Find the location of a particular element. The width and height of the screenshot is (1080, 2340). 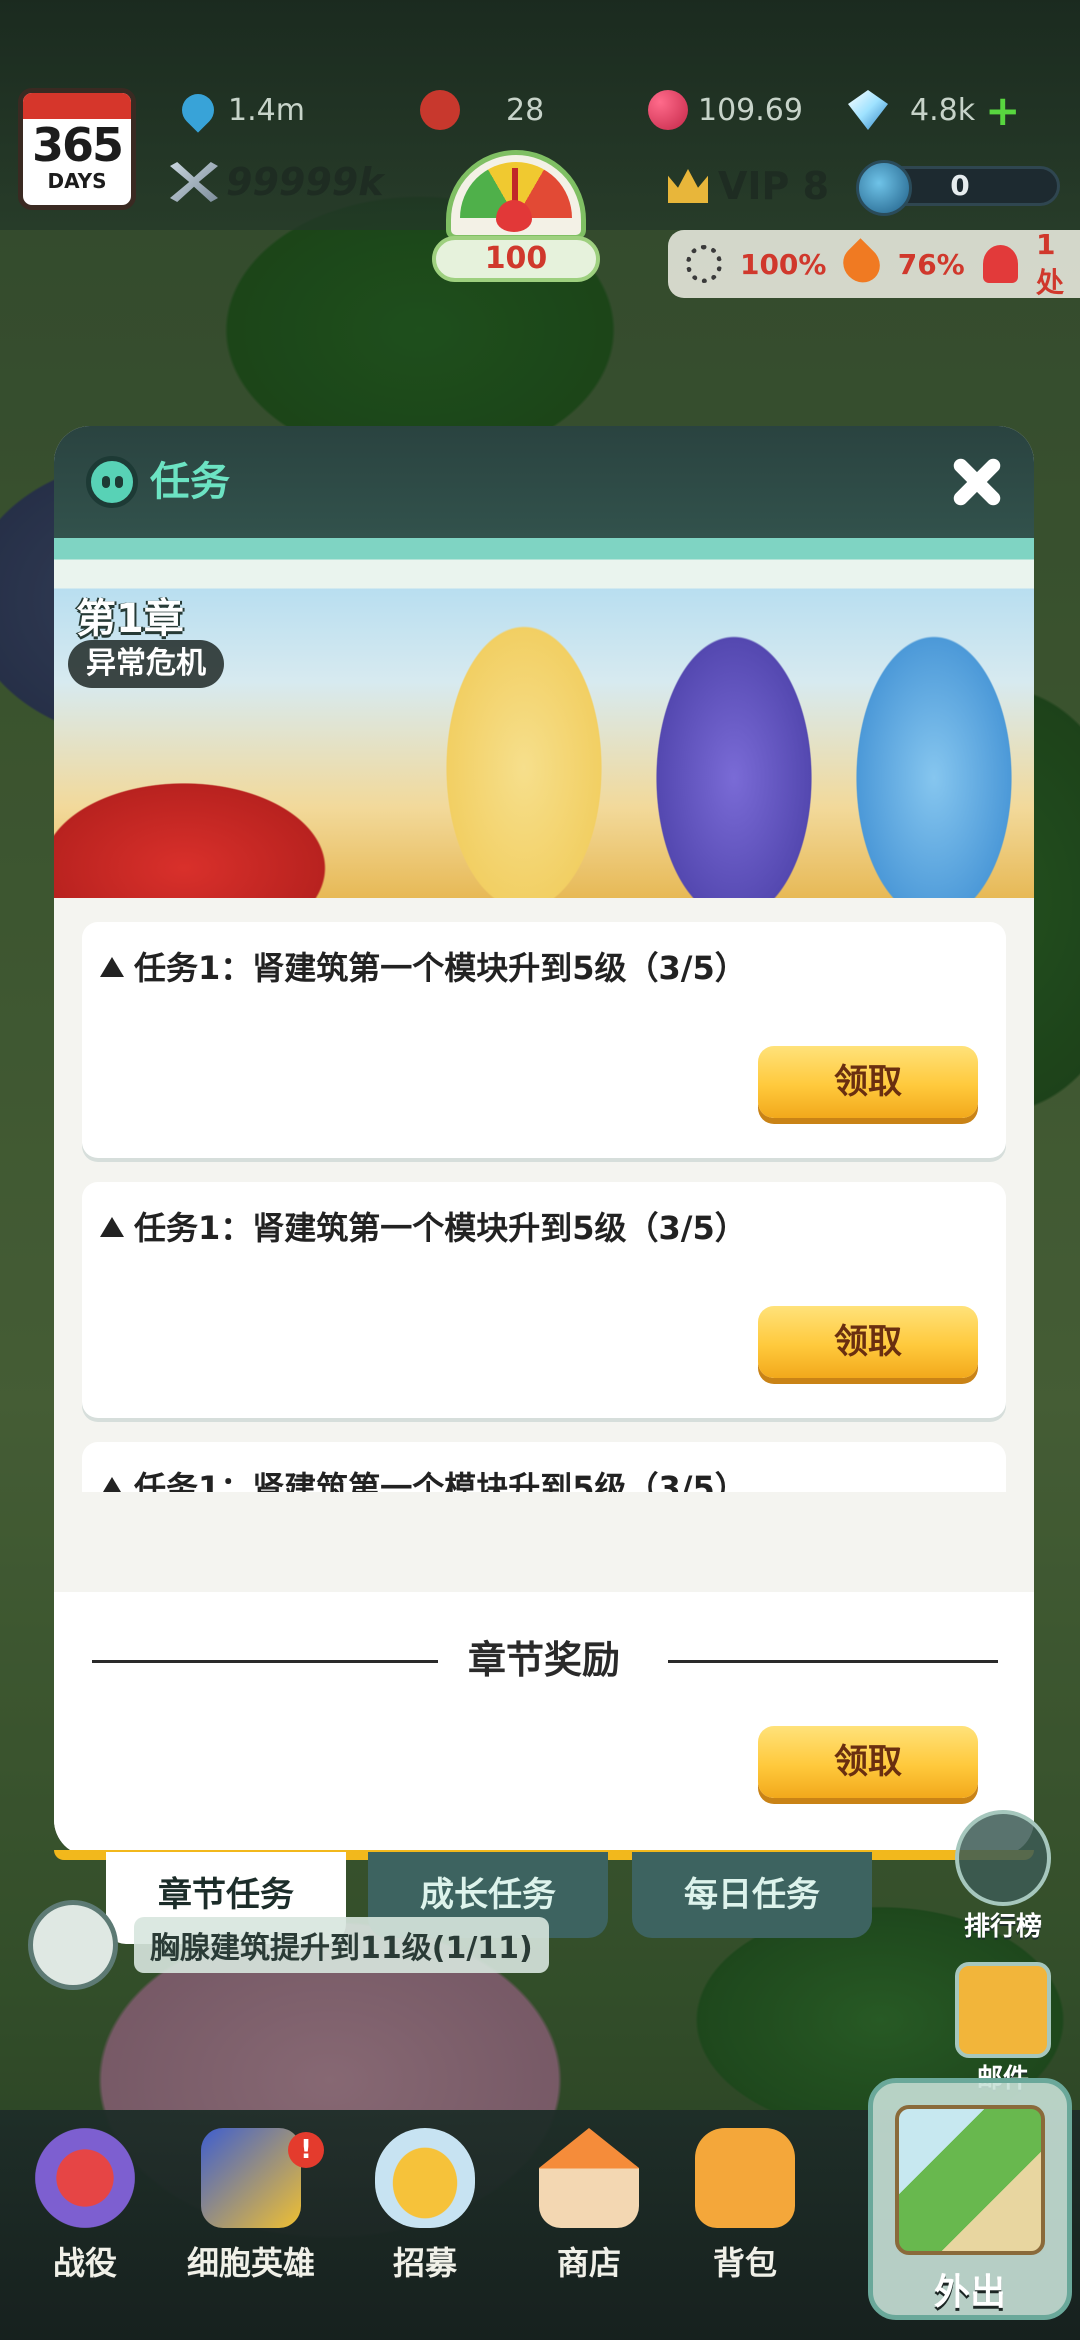

resource-water: 1.4m is located at coordinates (240, 110).